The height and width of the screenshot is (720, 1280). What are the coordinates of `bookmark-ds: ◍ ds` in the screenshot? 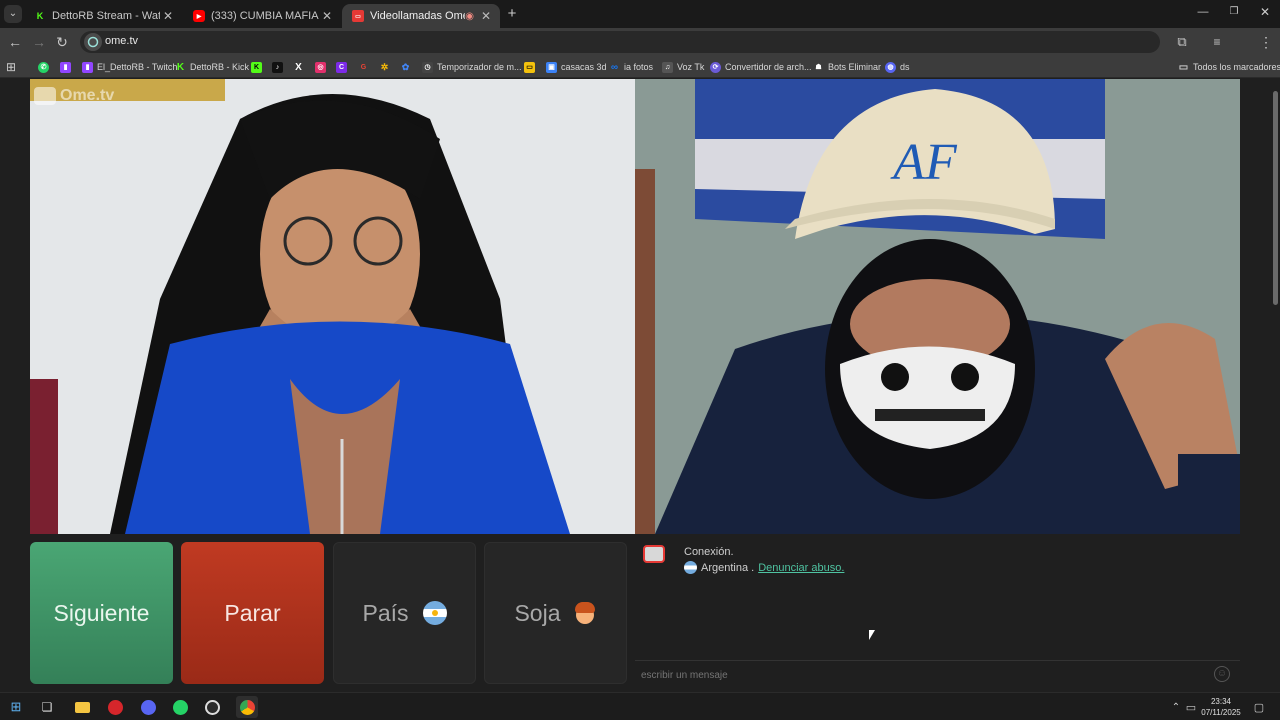 It's located at (897, 67).